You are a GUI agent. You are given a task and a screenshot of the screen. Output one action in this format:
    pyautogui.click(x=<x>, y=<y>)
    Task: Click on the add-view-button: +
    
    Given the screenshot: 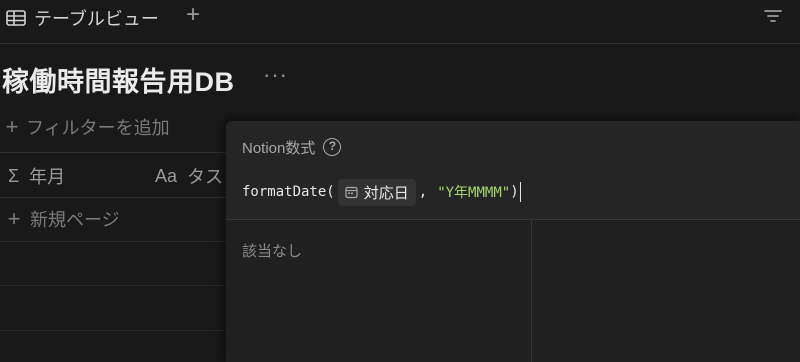 What is the action you would take?
    pyautogui.click(x=193, y=16)
    